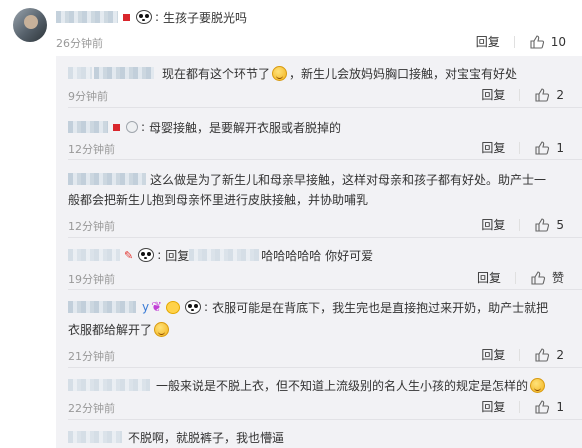 Image resolution: width=582 pixels, height=448 pixels. I want to click on grin-emoji-icon, so click(538, 385).